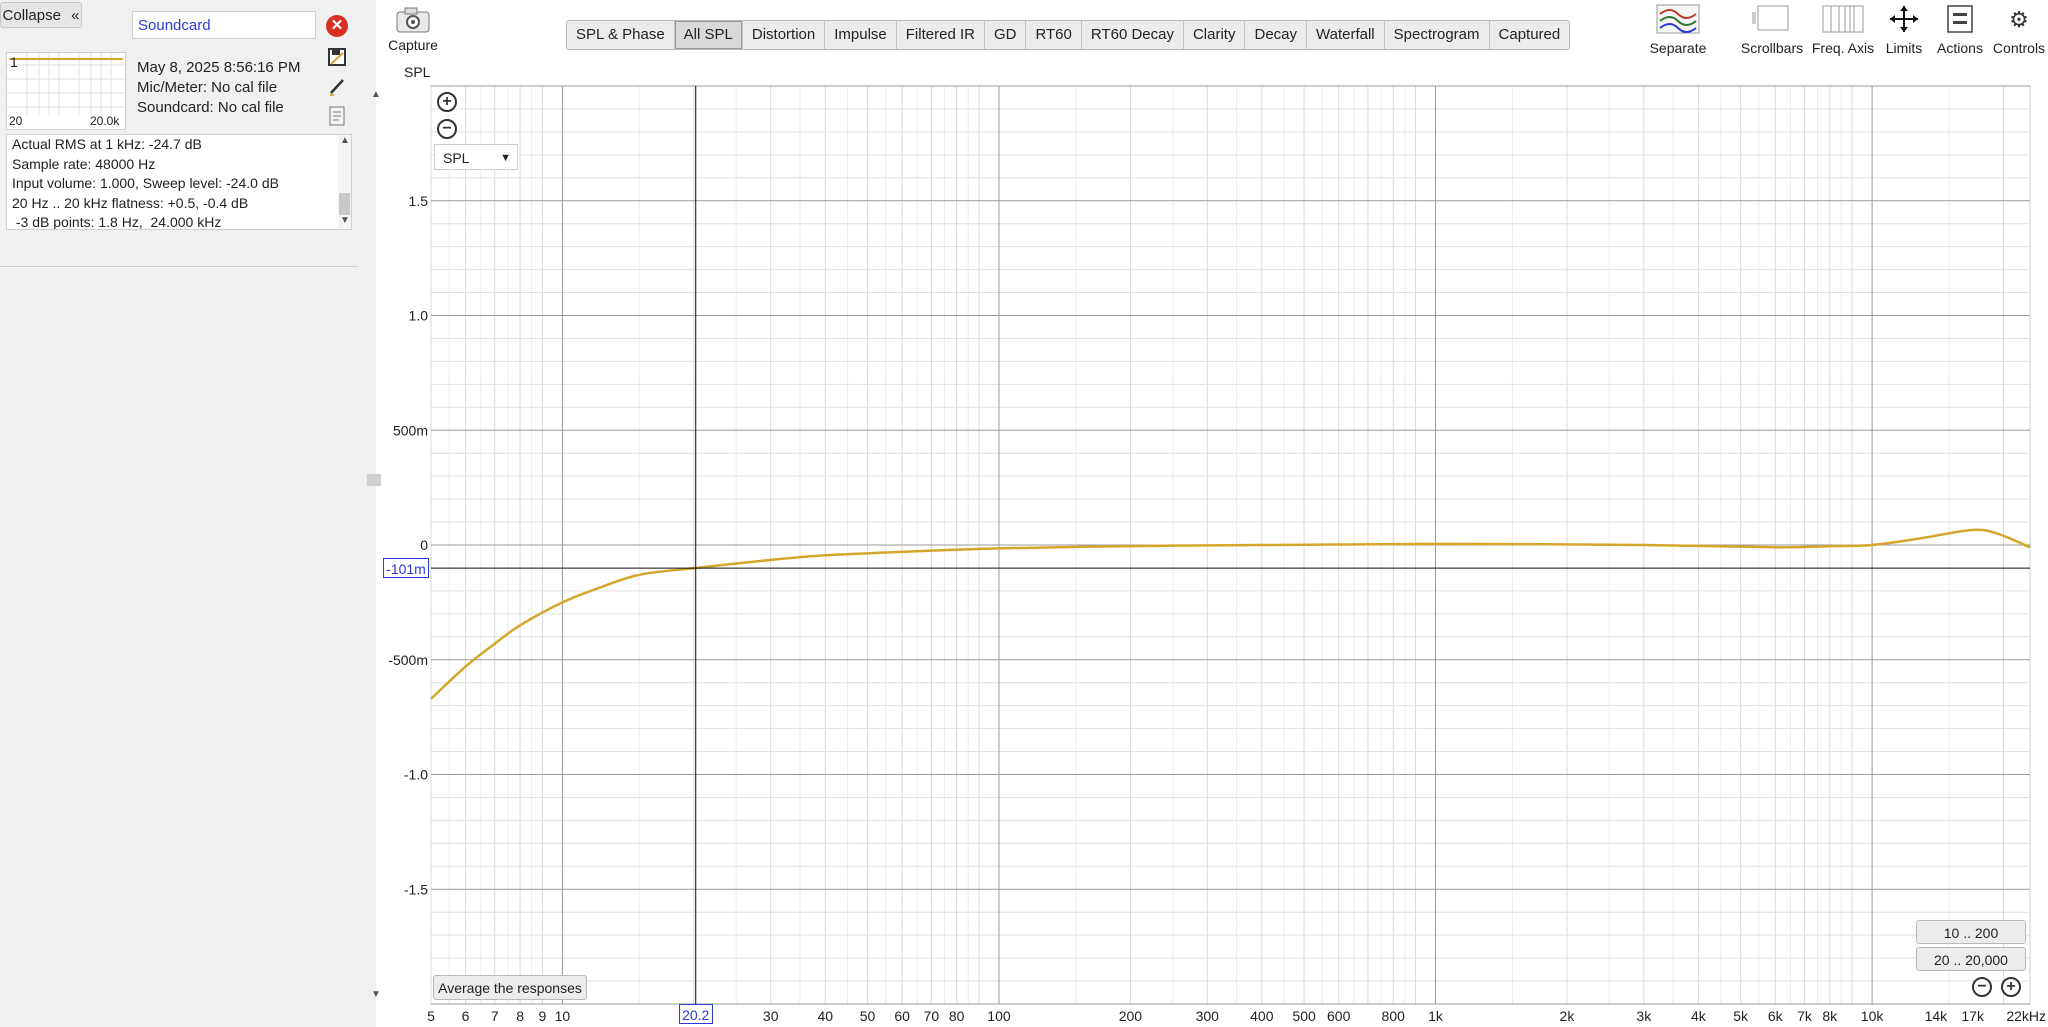  Describe the element at coordinates (376, 994) in the screenshot. I see `plot-scroll-down-icon: ▼` at that location.